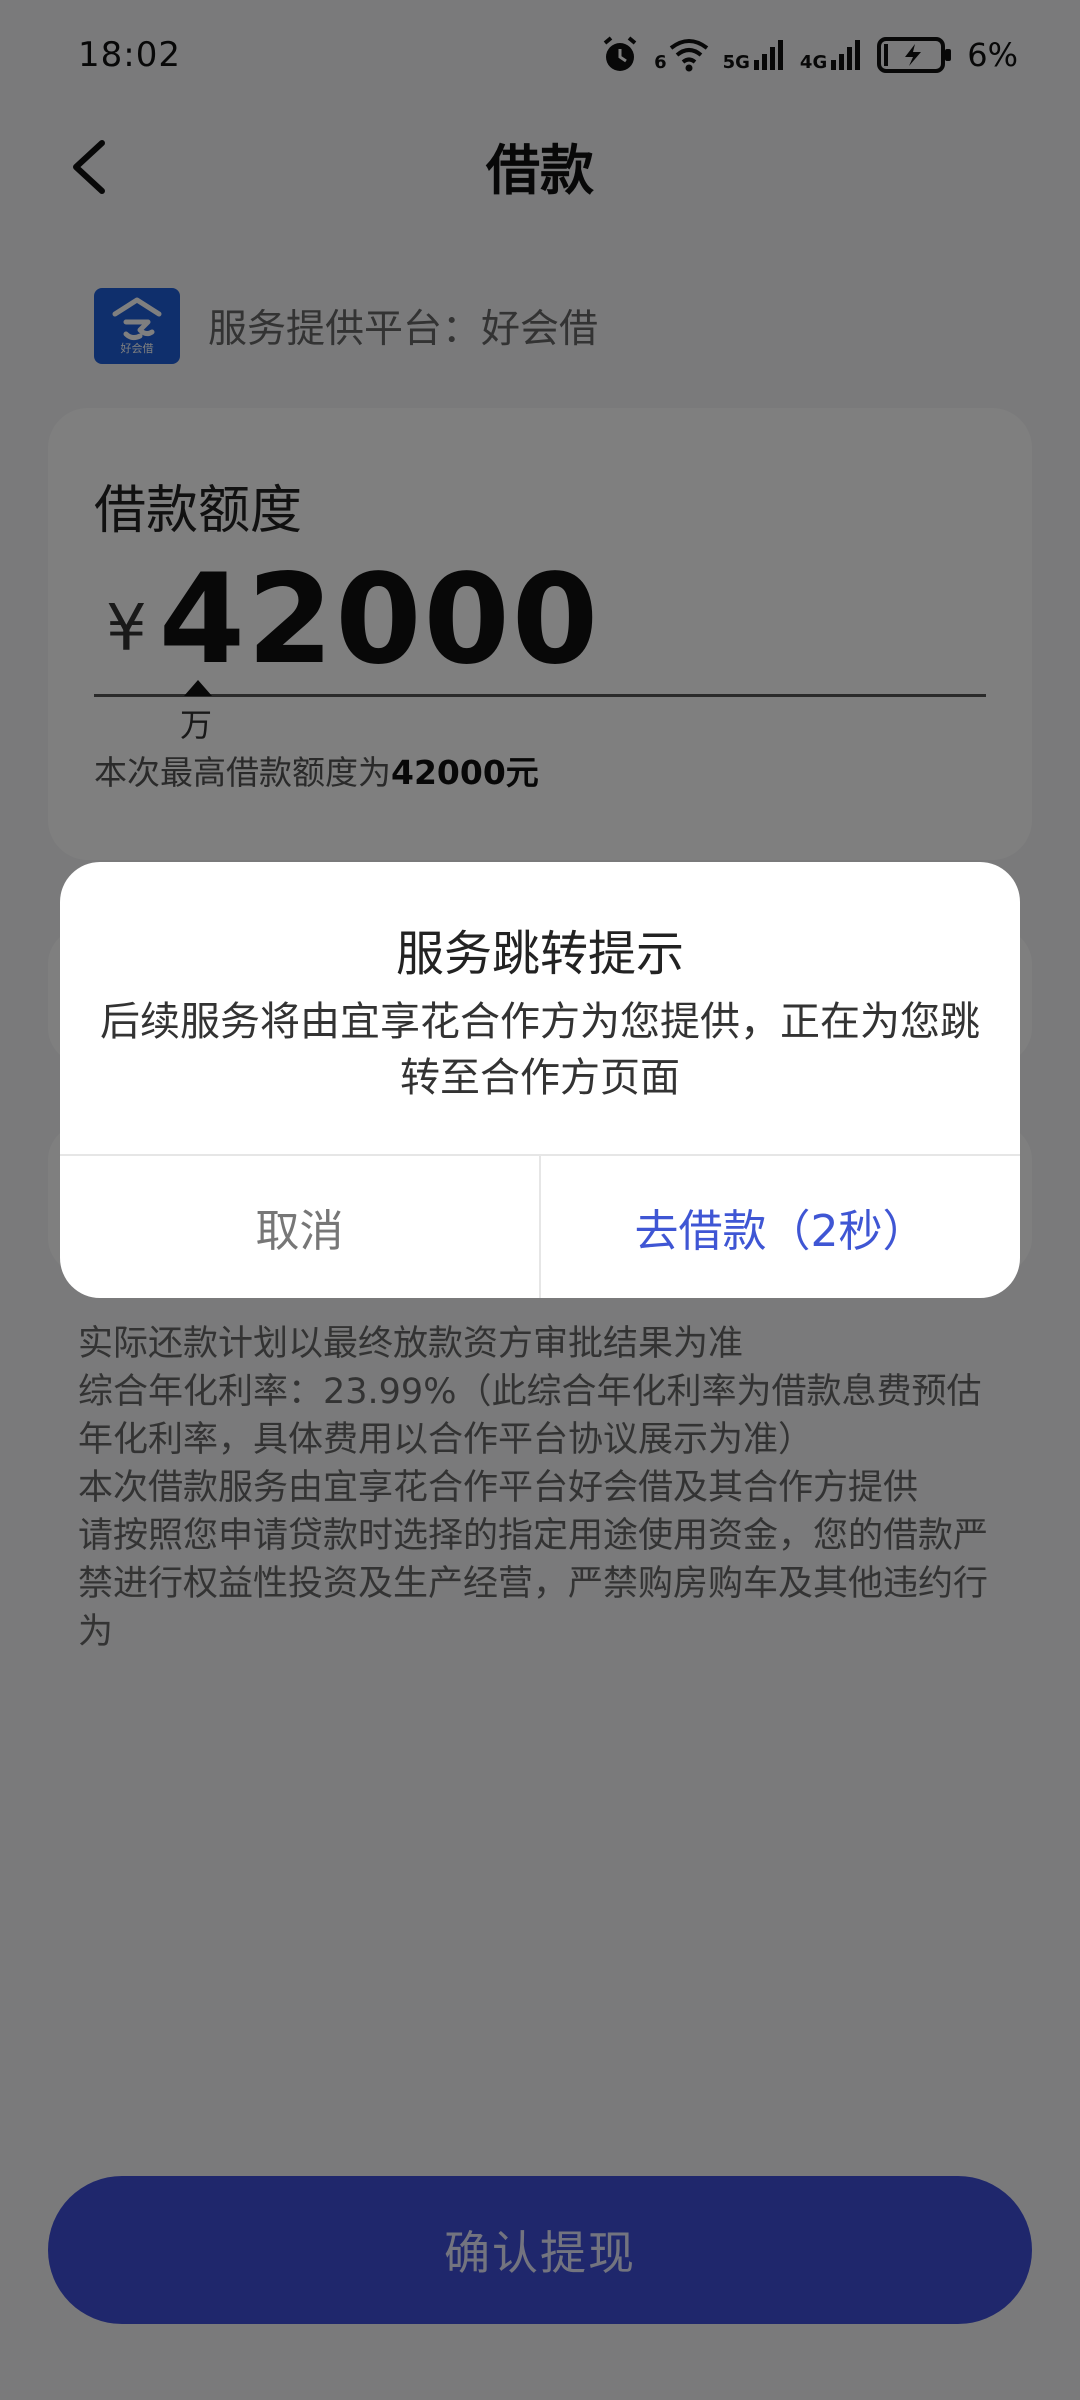 Image resolution: width=1080 pixels, height=2400 pixels. Describe the element at coordinates (780, 1227) in the screenshot. I see `go-borrow-button: 去借款（2秒）` at that location.